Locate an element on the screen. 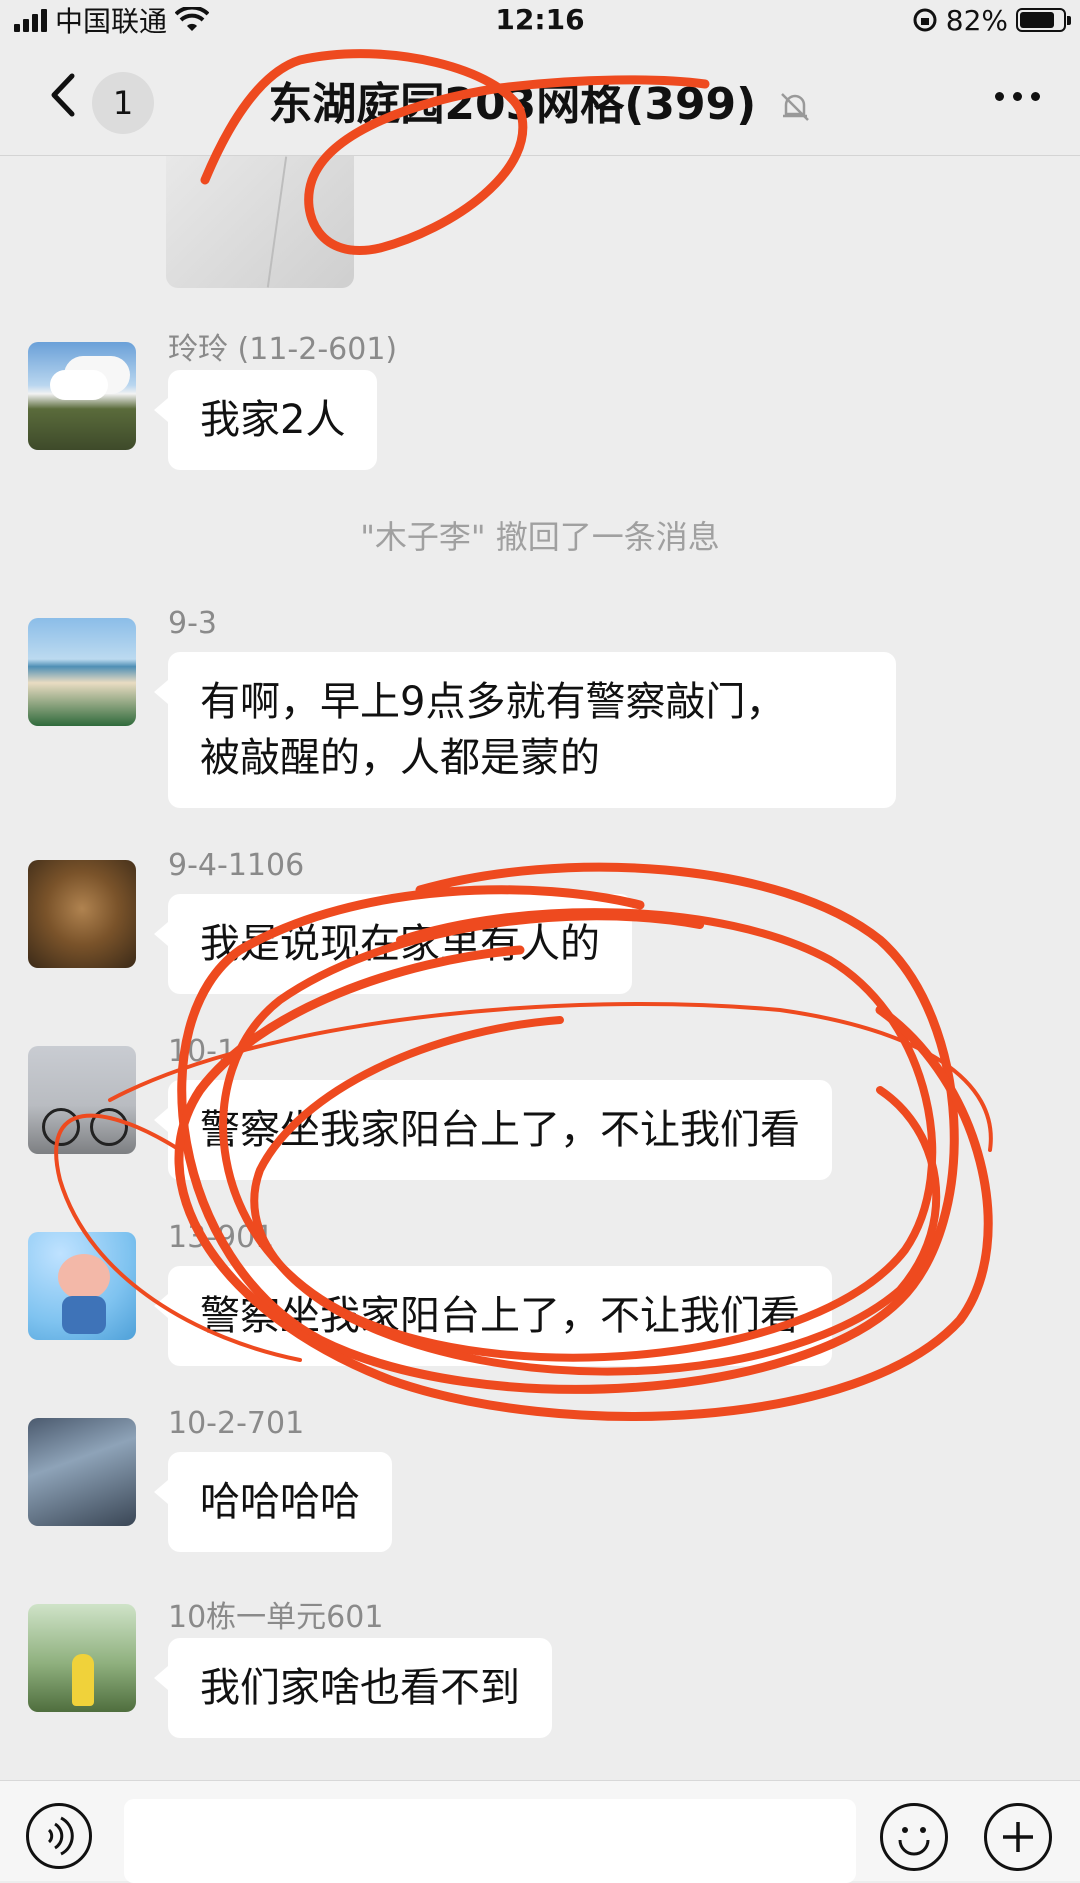 The height and width of the screenshot is (1883, 1080). message-bubble: 我家2人 is located at coordinates (265, 420).